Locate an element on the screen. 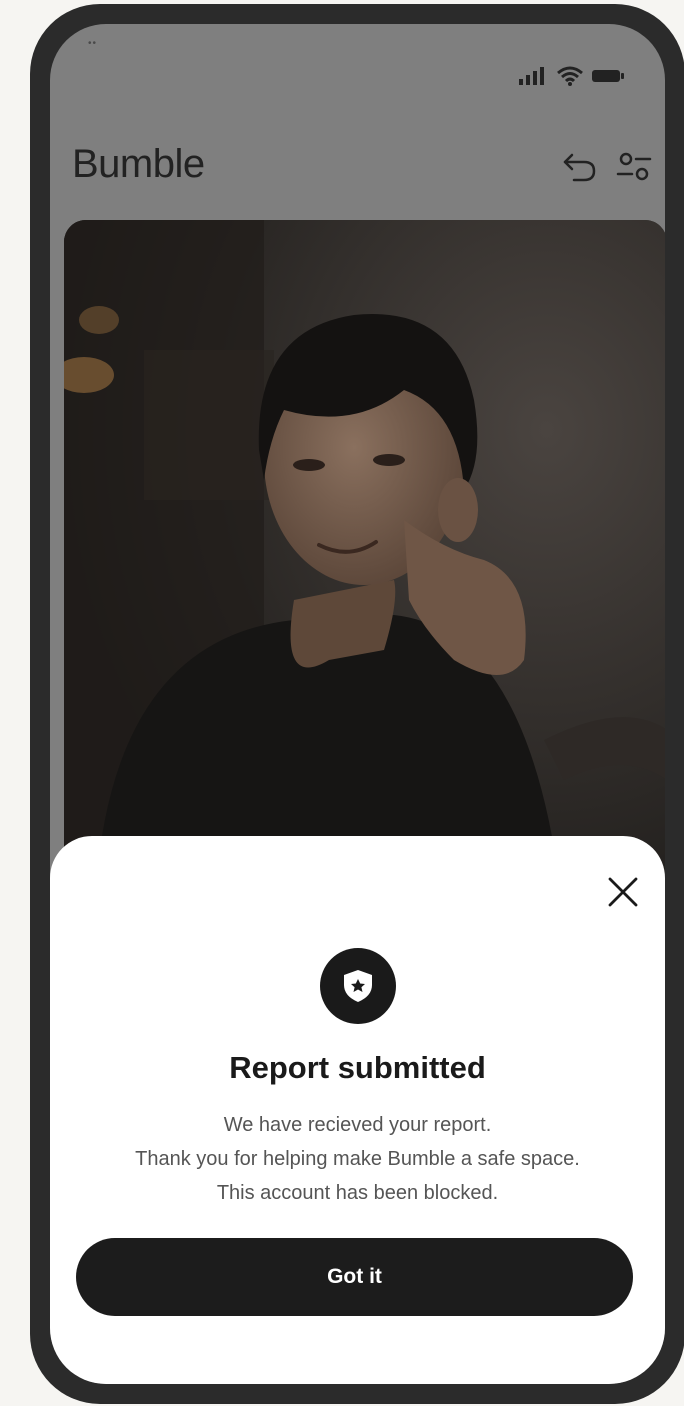 This screenshot has width=684, height=1406. wifi-icon is located at coordinates (570, 78).